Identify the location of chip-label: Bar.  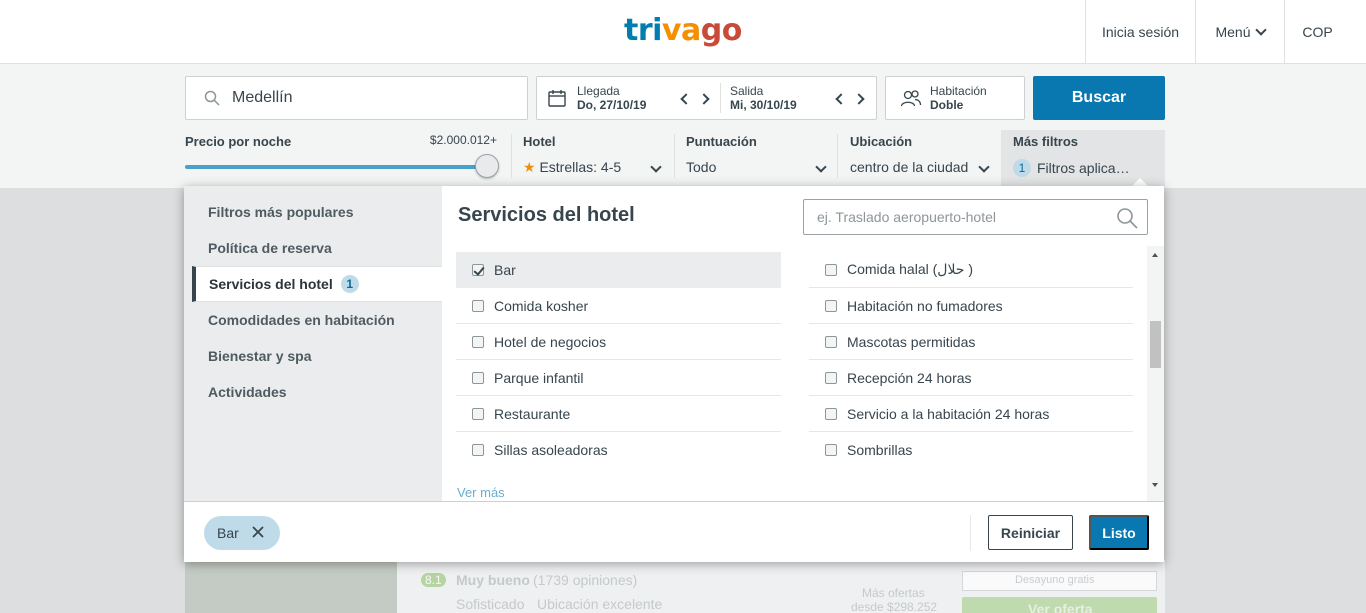
(228, 533).